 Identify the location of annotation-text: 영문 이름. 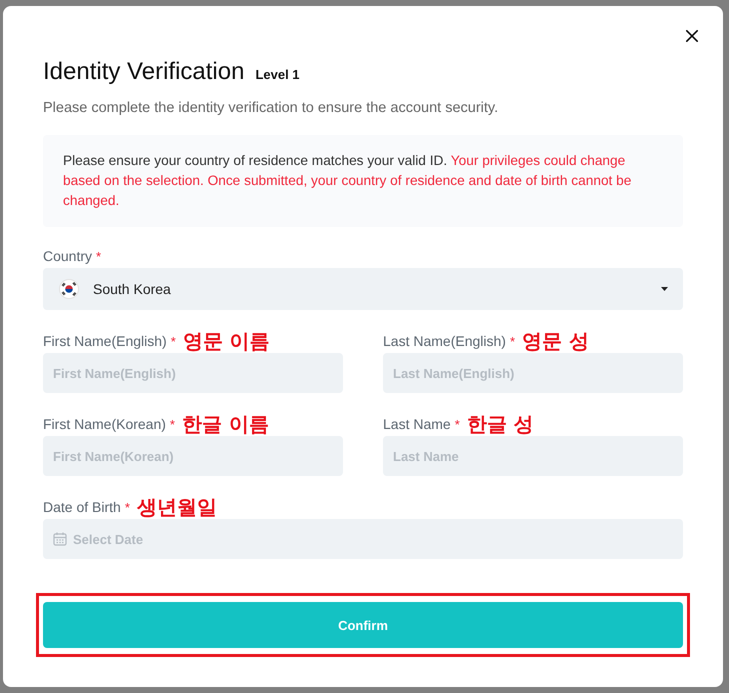
(226, 341).